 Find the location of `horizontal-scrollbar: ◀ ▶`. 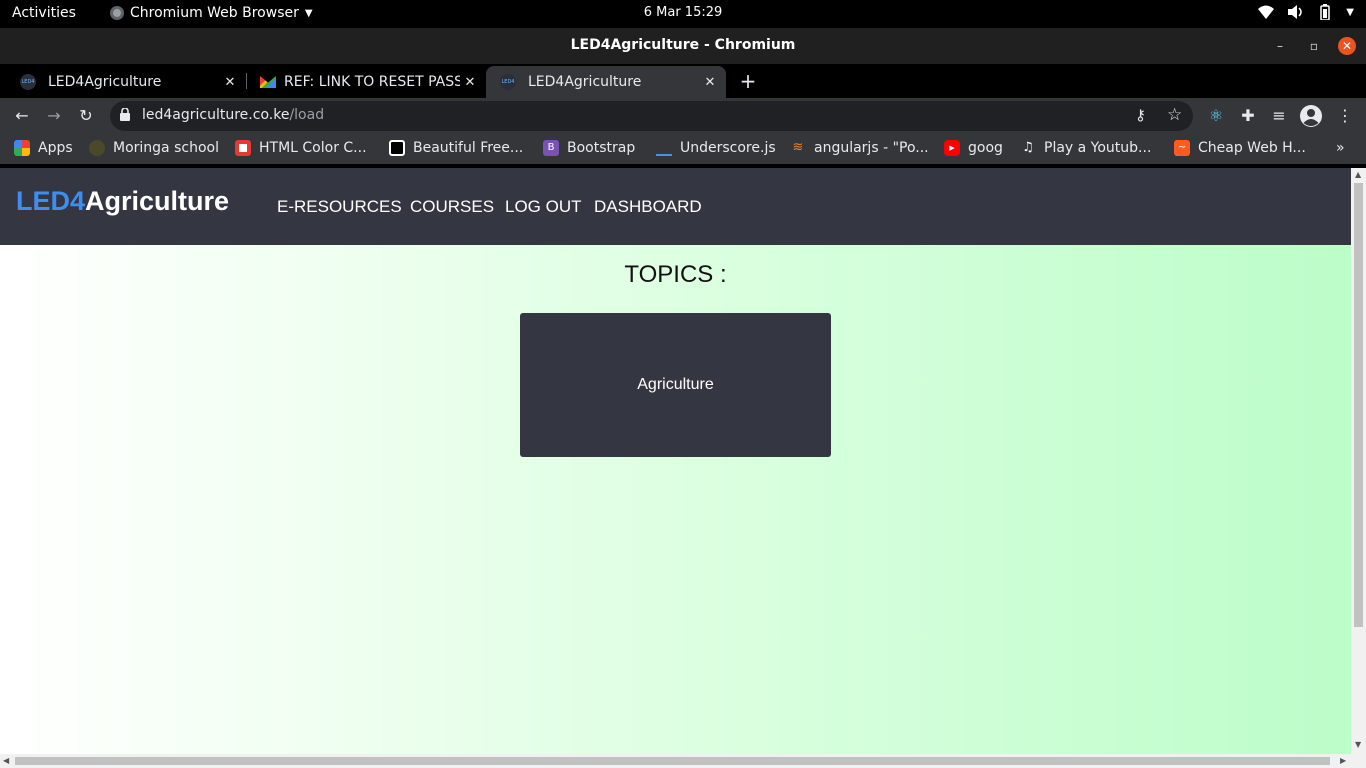

horizontal-scrollbar: ◀ ▶ is located at coordinates (683, 761).